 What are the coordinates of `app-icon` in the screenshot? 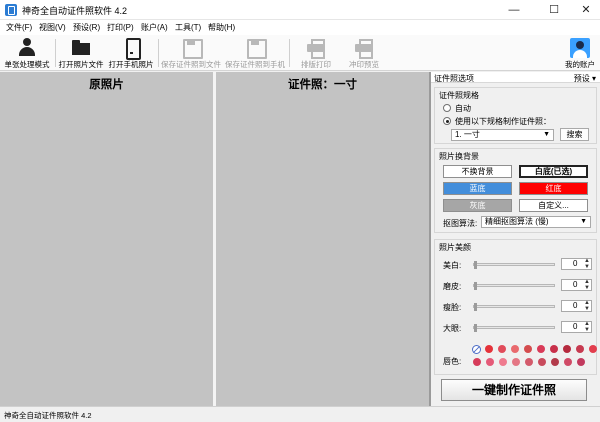 It's located at (11, 10).